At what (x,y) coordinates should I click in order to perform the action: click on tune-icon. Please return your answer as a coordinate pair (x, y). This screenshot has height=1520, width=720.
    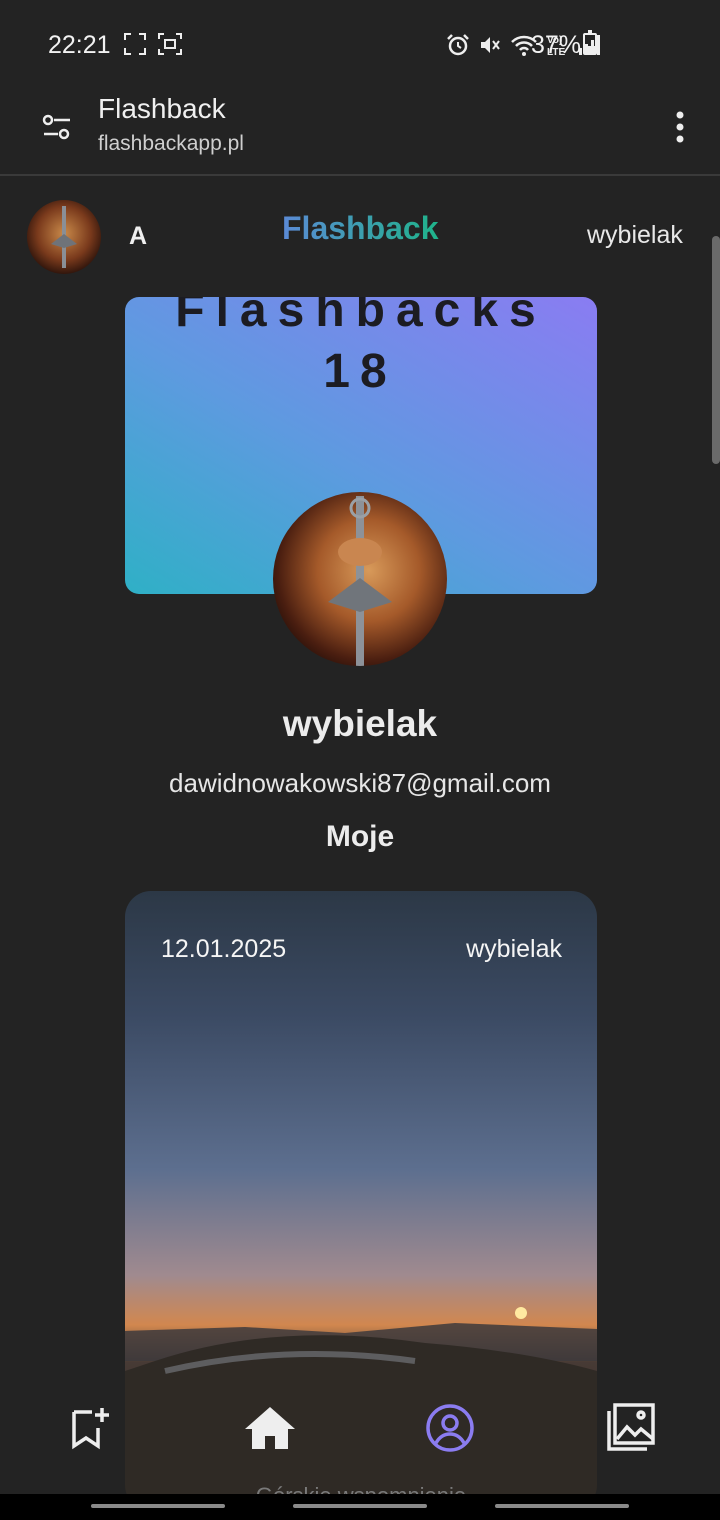
    Looking at the image, I should click on (57, 127).